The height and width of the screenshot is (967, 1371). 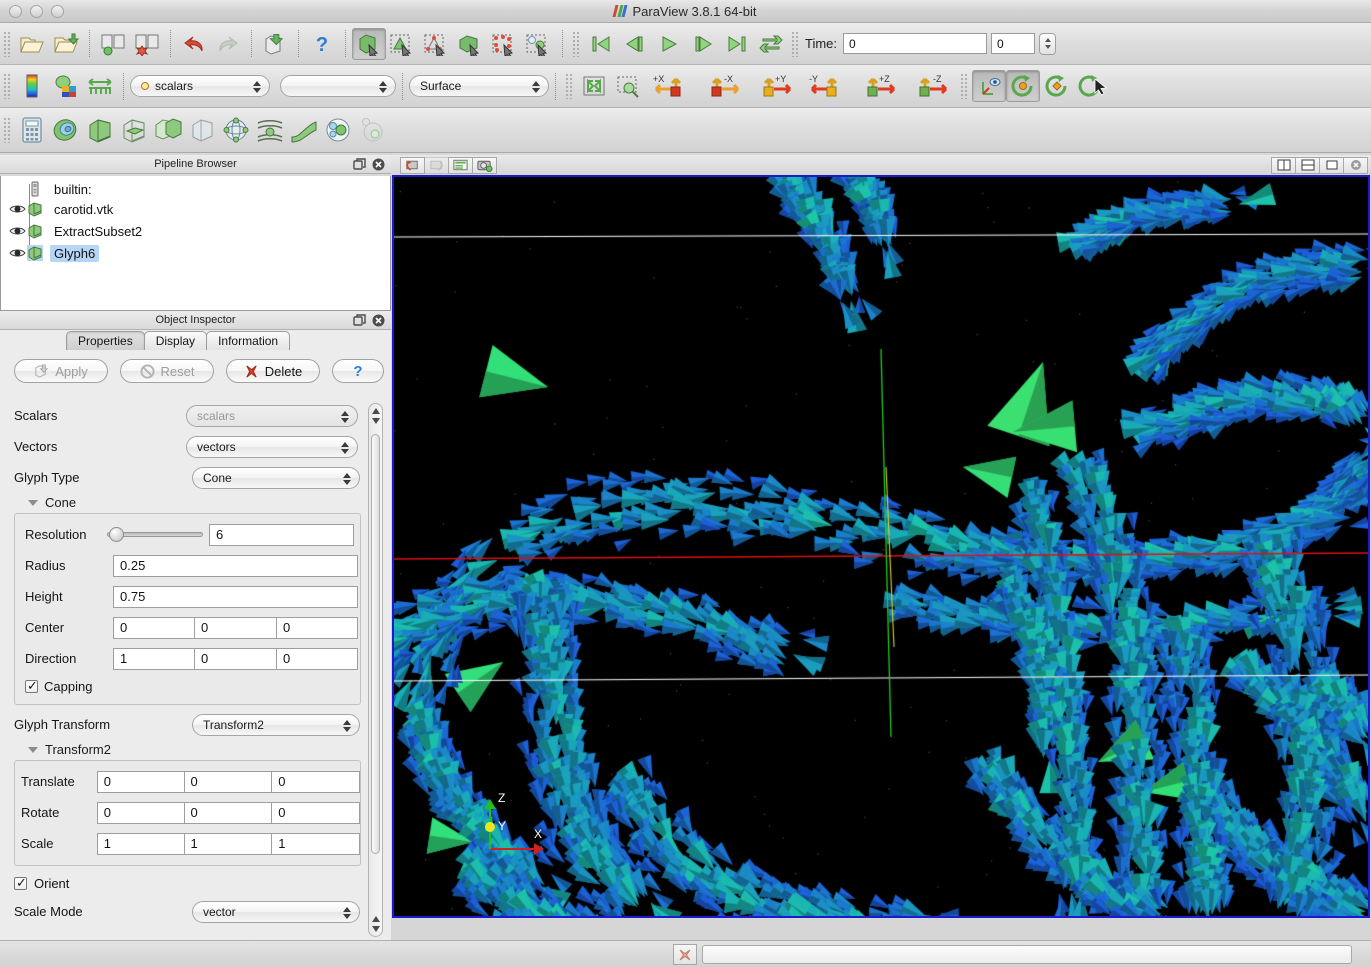 What do you see at coordinates (1013, 43) in the screenshot?
I see `time-index-input: 0` at bounding box center [1013, 43].